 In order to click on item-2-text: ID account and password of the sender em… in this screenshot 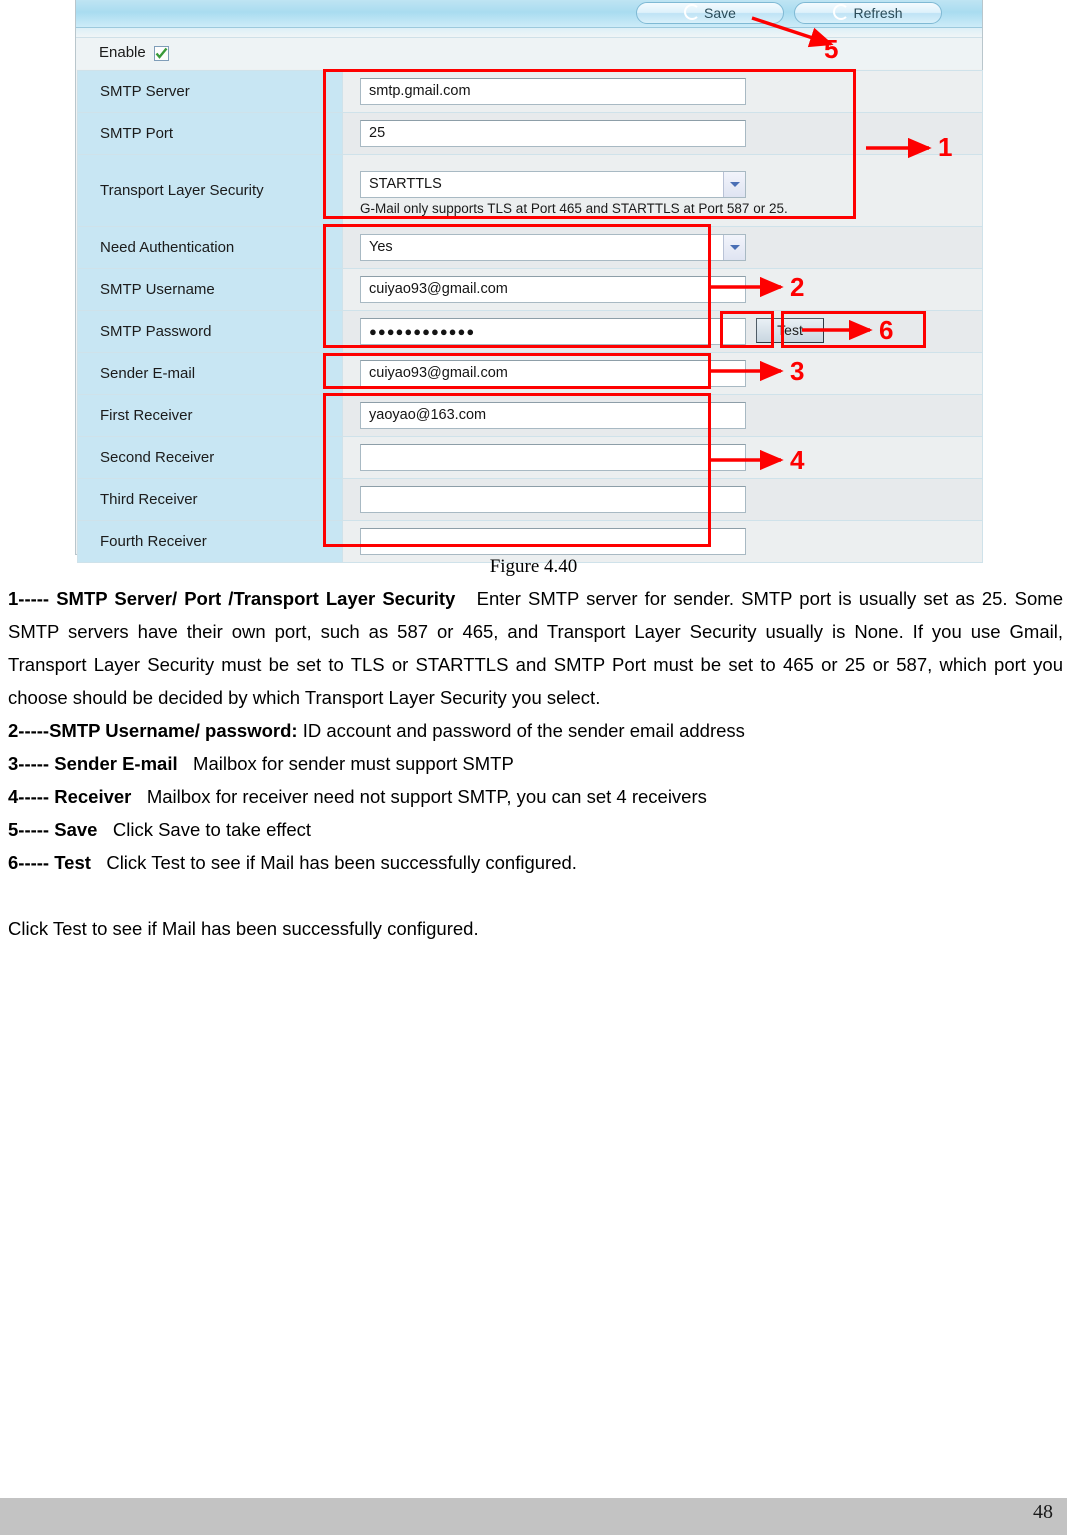, I will do `click(523, 730)`.